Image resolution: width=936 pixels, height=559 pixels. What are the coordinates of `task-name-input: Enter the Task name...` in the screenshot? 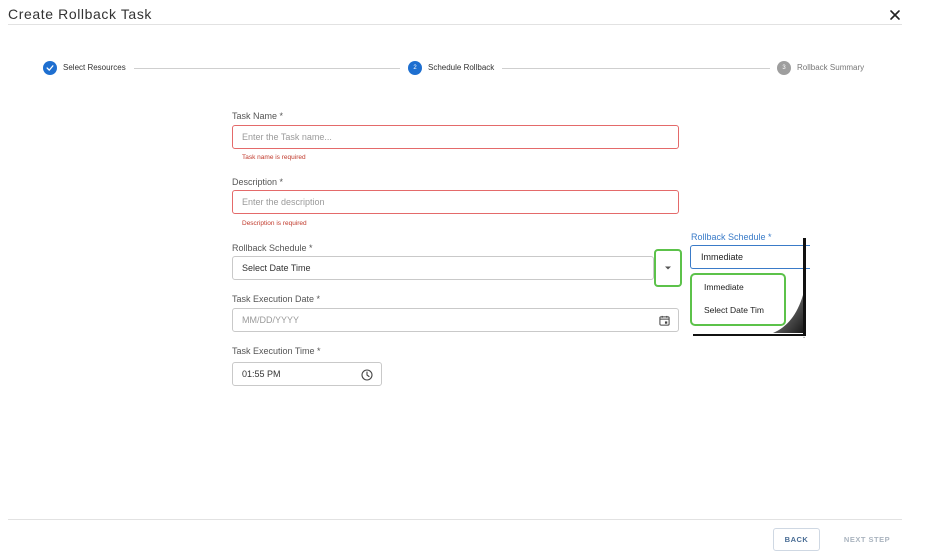 It's located at (455, 137).